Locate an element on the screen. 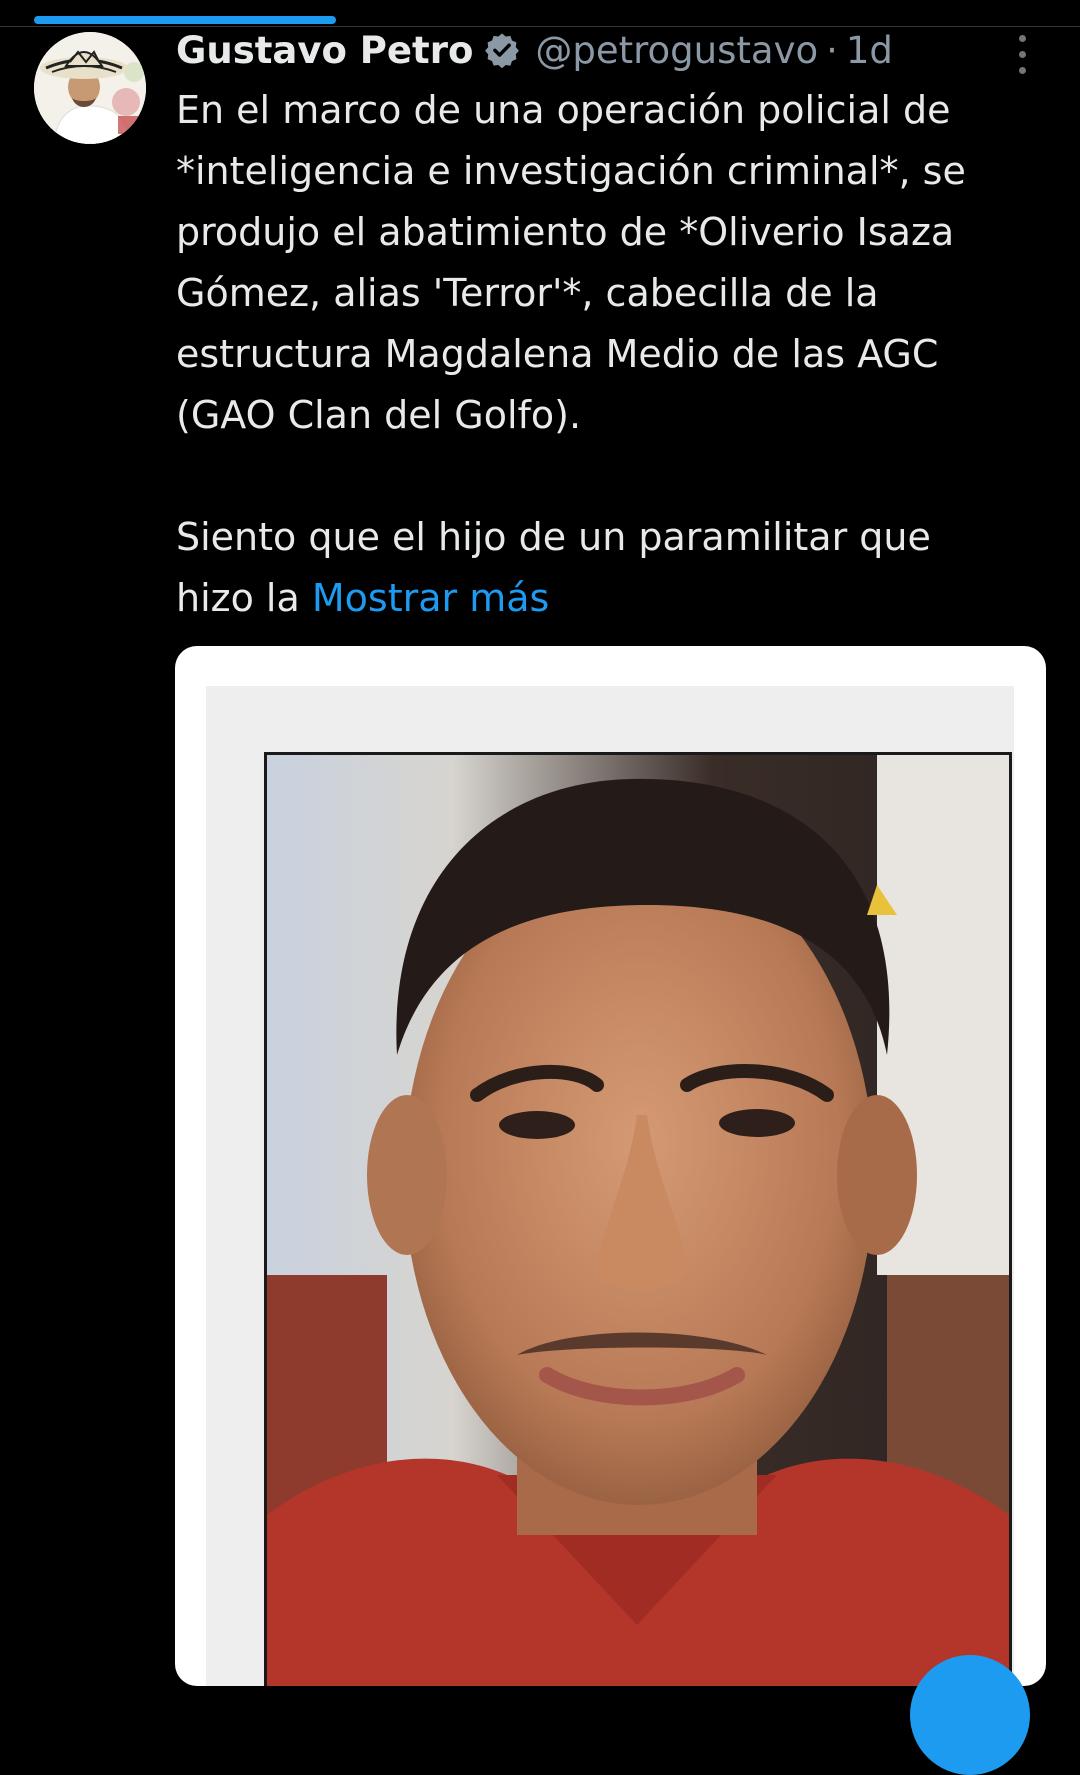  author-name: Gustavo Petro is located at coordinates (324, 50).